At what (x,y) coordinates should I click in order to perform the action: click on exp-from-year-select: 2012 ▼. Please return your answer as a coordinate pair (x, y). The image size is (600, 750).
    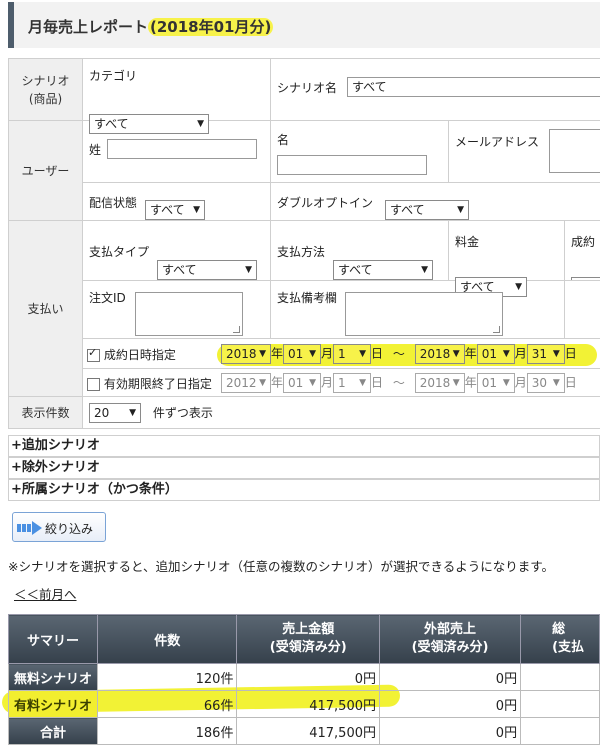
    Looking at the image, I should click on (246, 383).